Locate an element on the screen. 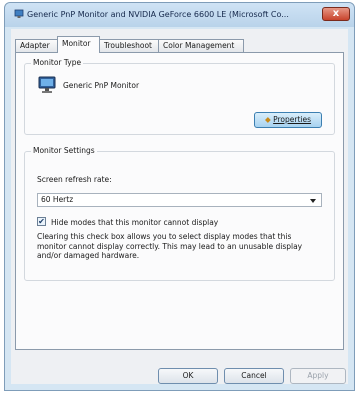  hide-modes-checkbox: ✔ is located at coordinates (41, 221).